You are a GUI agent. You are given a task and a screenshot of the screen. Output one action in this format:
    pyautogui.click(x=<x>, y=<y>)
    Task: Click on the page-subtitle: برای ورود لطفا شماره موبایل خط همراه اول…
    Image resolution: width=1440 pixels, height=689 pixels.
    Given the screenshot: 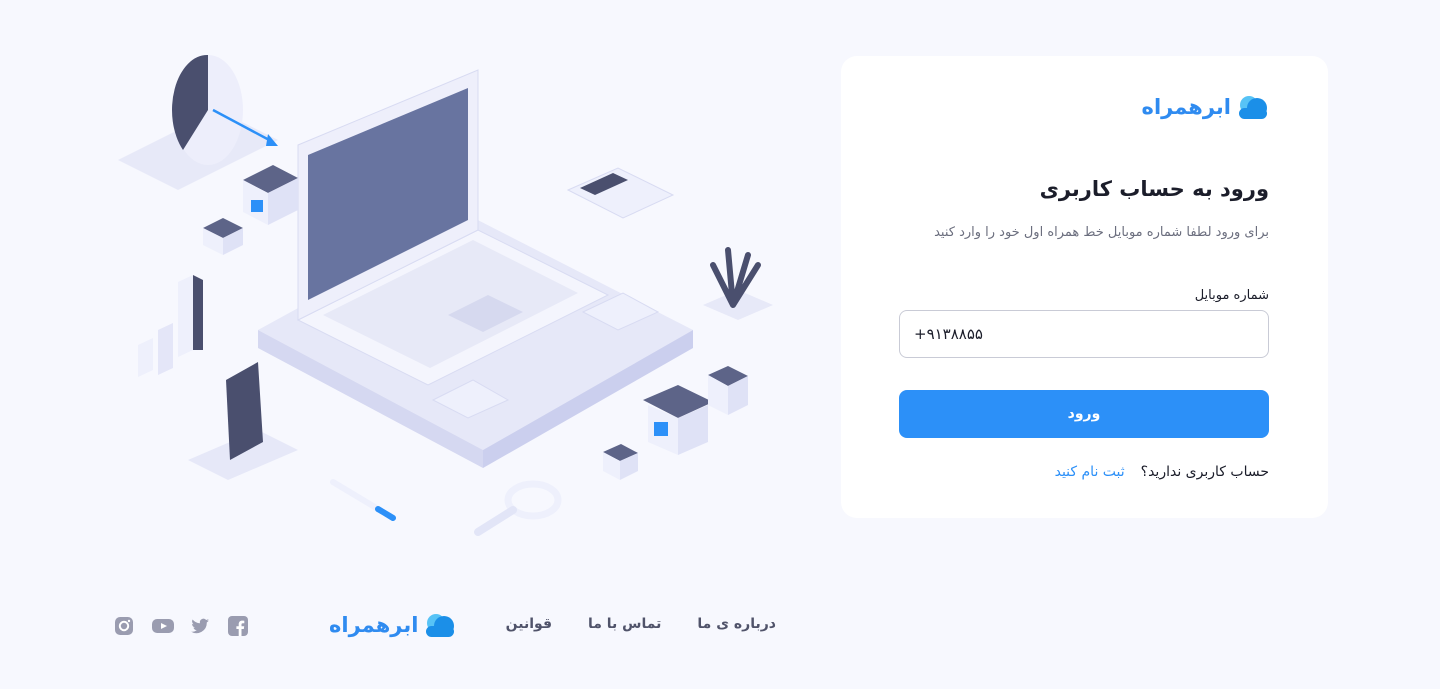 What is the action you would take?
    pyautogui.click(x=1101, y=232)
    